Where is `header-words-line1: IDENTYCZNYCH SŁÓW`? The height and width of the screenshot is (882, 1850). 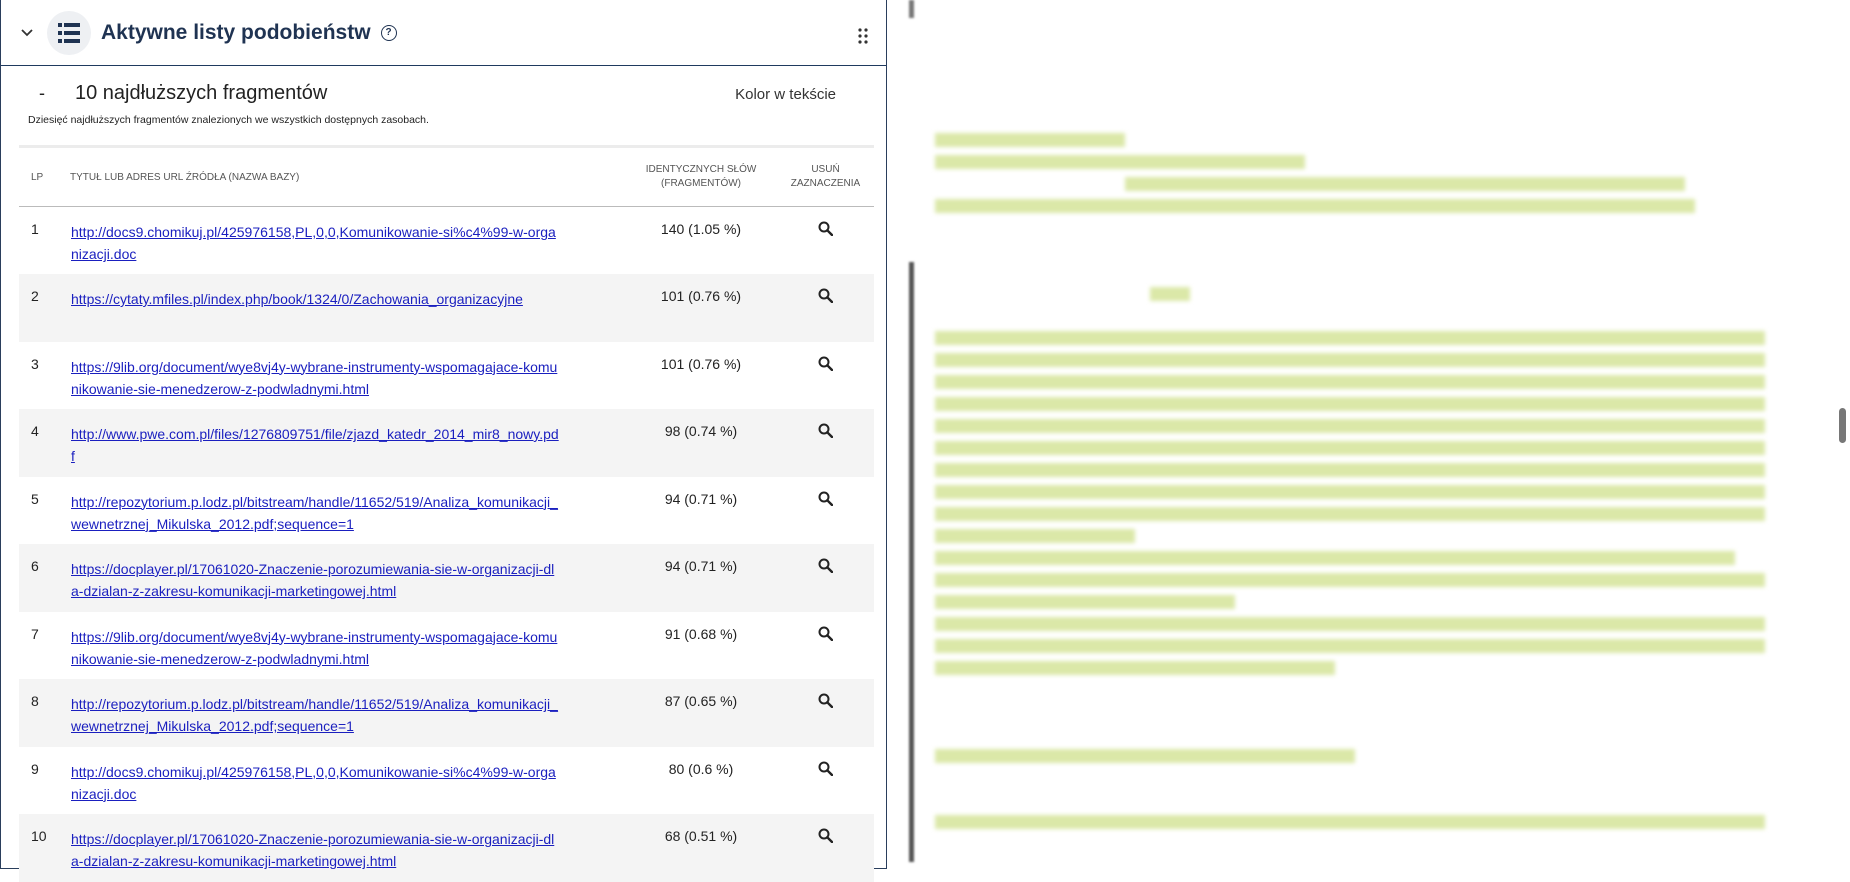
header-words-line1: IDENTYCZNYCH SŁÓW is located at coordinates (701, 169).